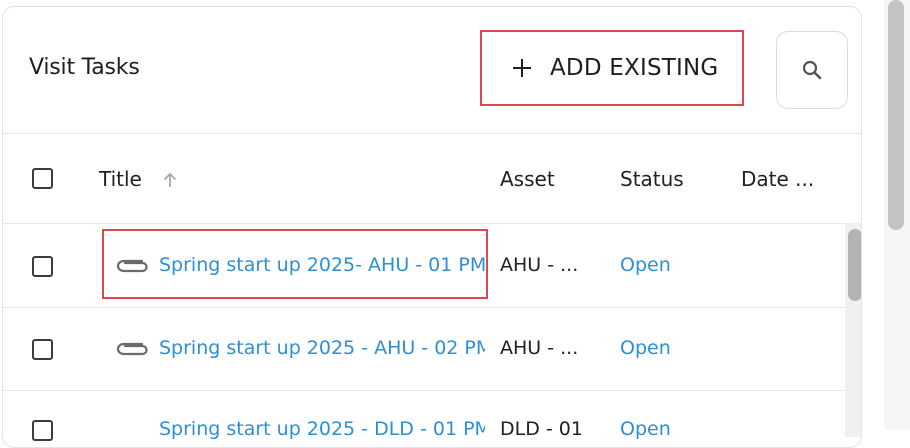 Image resolution: width=910 pixels, height=448 pixels. Describe the element at coordinates (527, 179) in the screenshot. I see `column-header-asset: Asset` at that location.